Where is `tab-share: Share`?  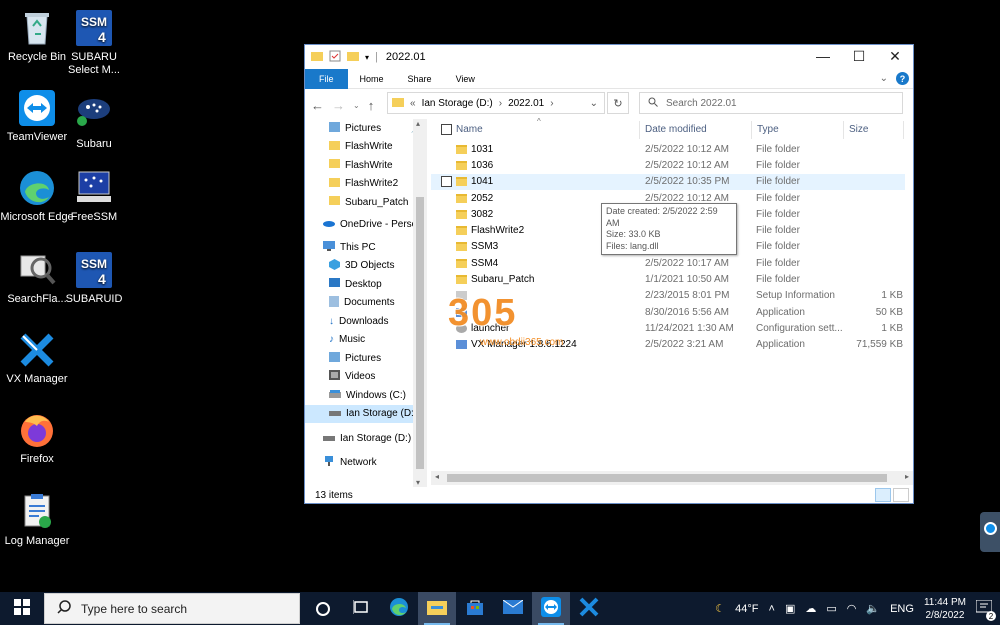
tab-share: Share is located at coordinates (420, 79).